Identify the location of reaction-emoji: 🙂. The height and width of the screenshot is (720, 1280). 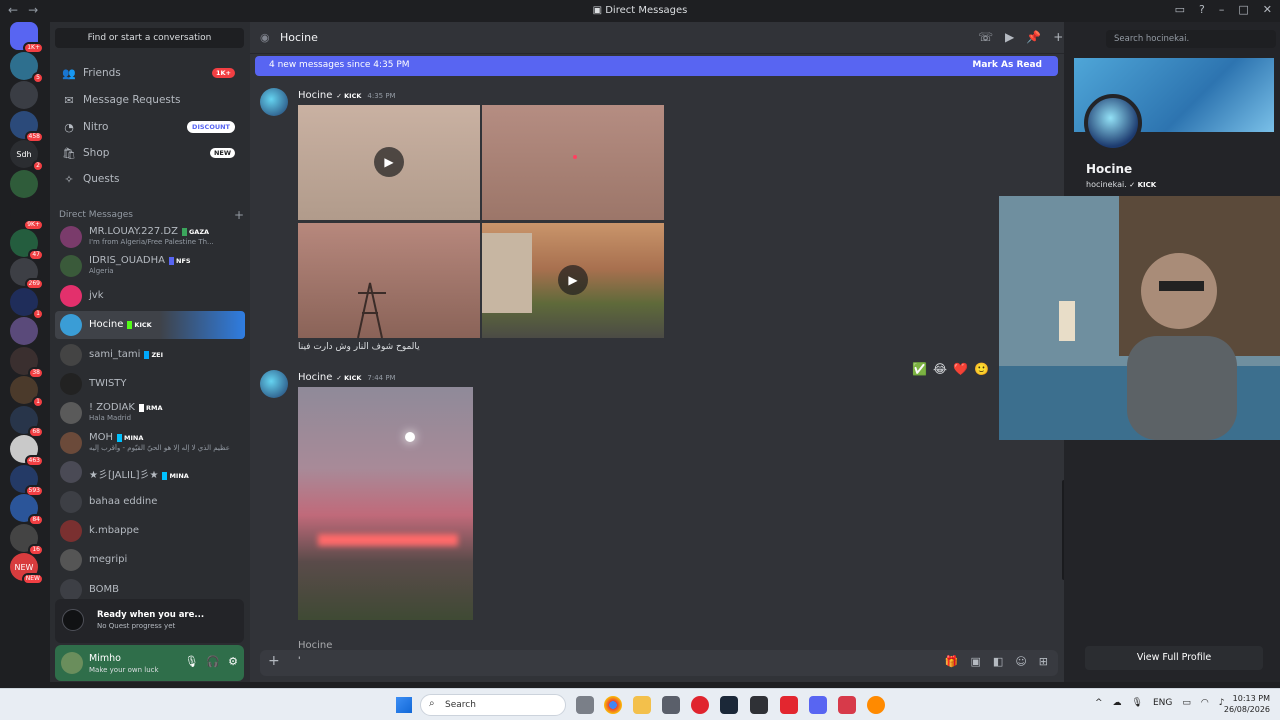
(981, 369).